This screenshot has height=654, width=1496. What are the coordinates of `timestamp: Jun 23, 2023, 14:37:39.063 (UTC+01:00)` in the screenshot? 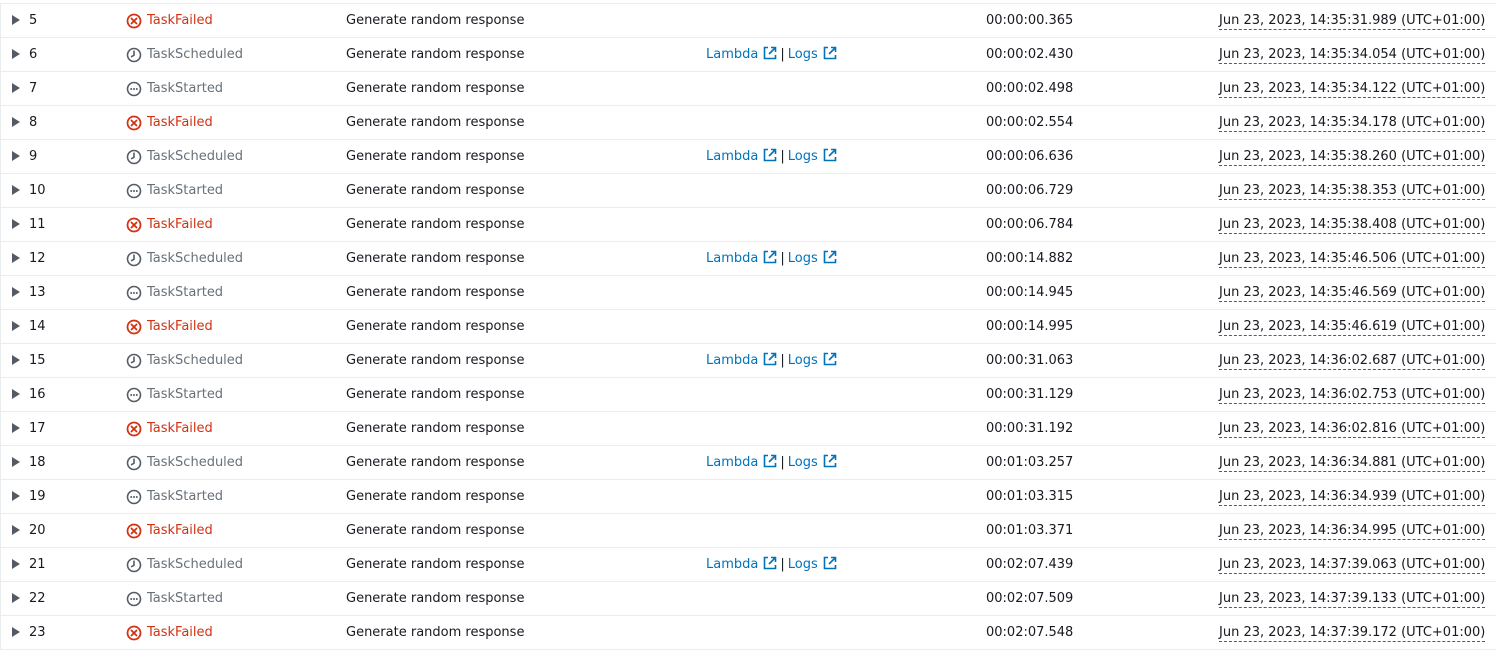 It's located at (1352, 564).